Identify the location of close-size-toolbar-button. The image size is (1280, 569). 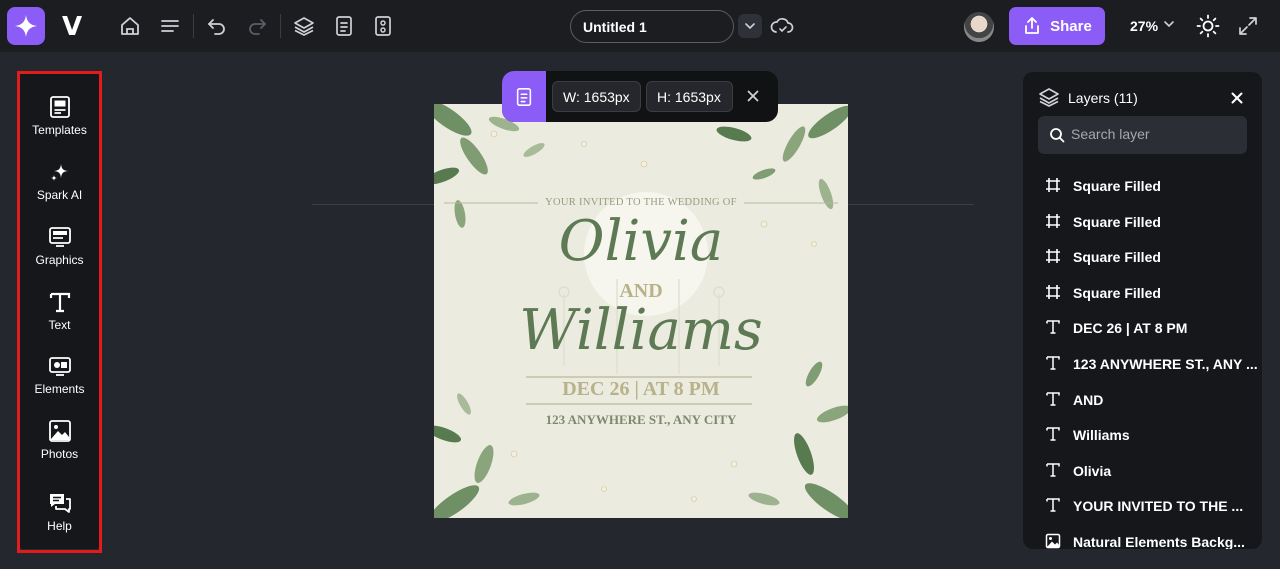
(753, 96).